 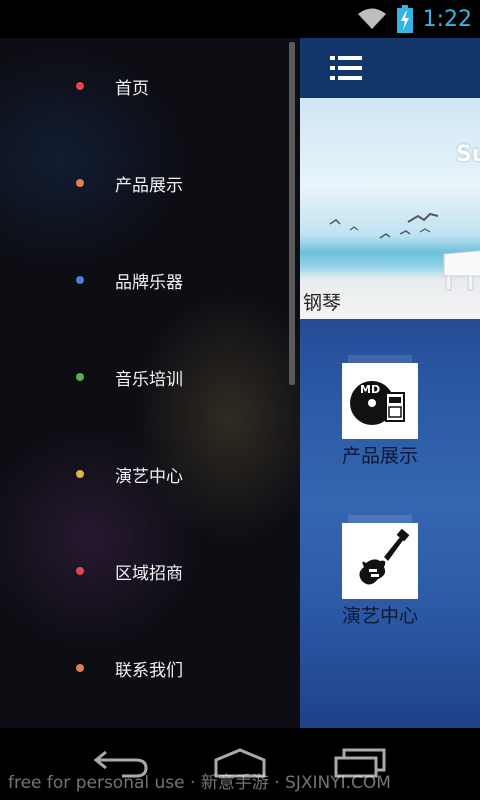 I want to click on status-bar: 1:22, so click(x=240, y=19).